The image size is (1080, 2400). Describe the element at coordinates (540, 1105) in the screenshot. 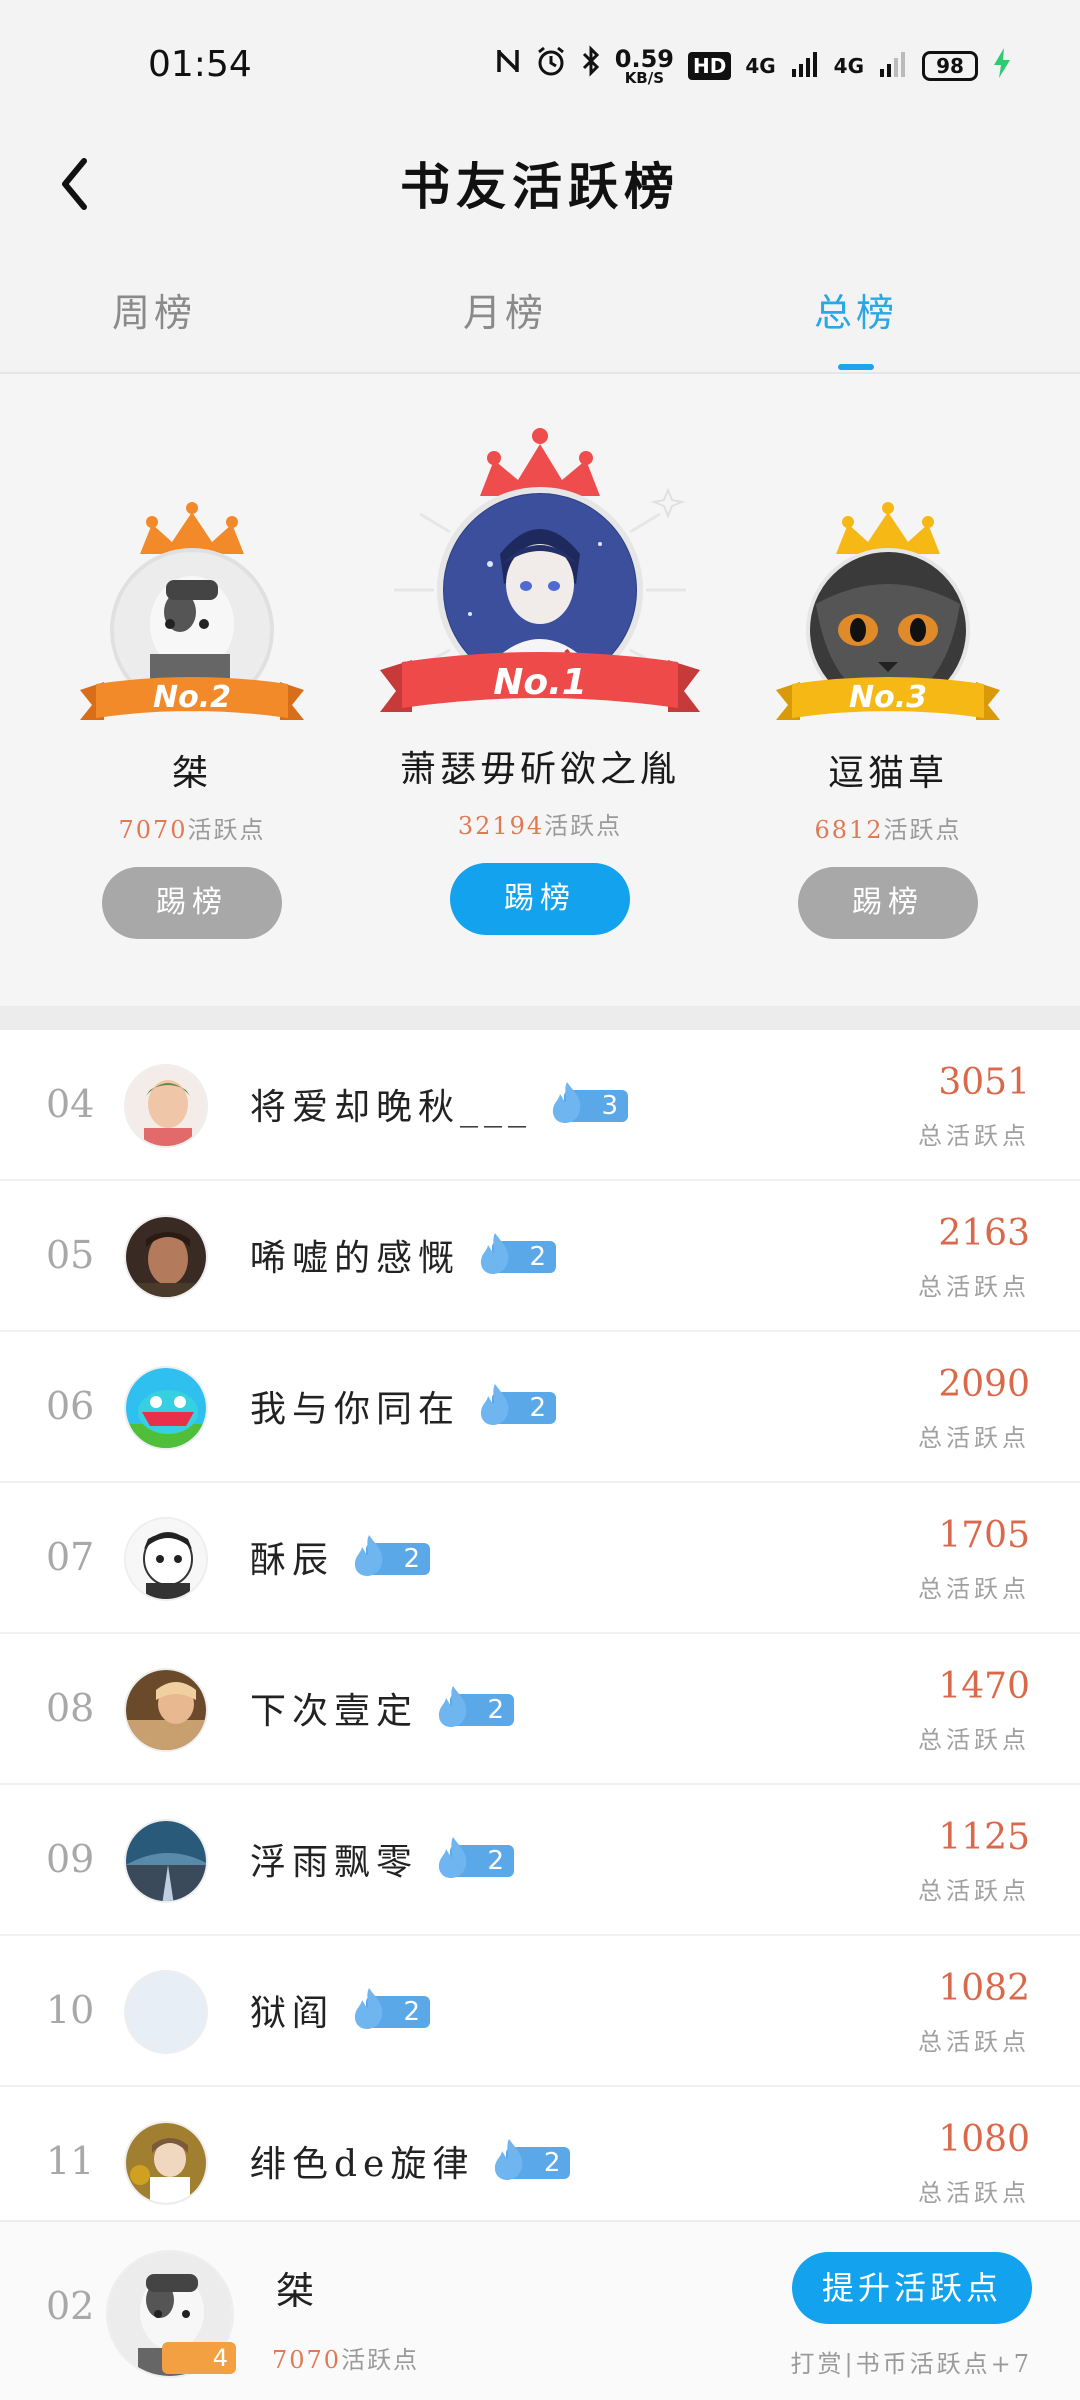

I see `list-item: 04 将爱却晚秋___ 3 3051 总活跃点` at that location.